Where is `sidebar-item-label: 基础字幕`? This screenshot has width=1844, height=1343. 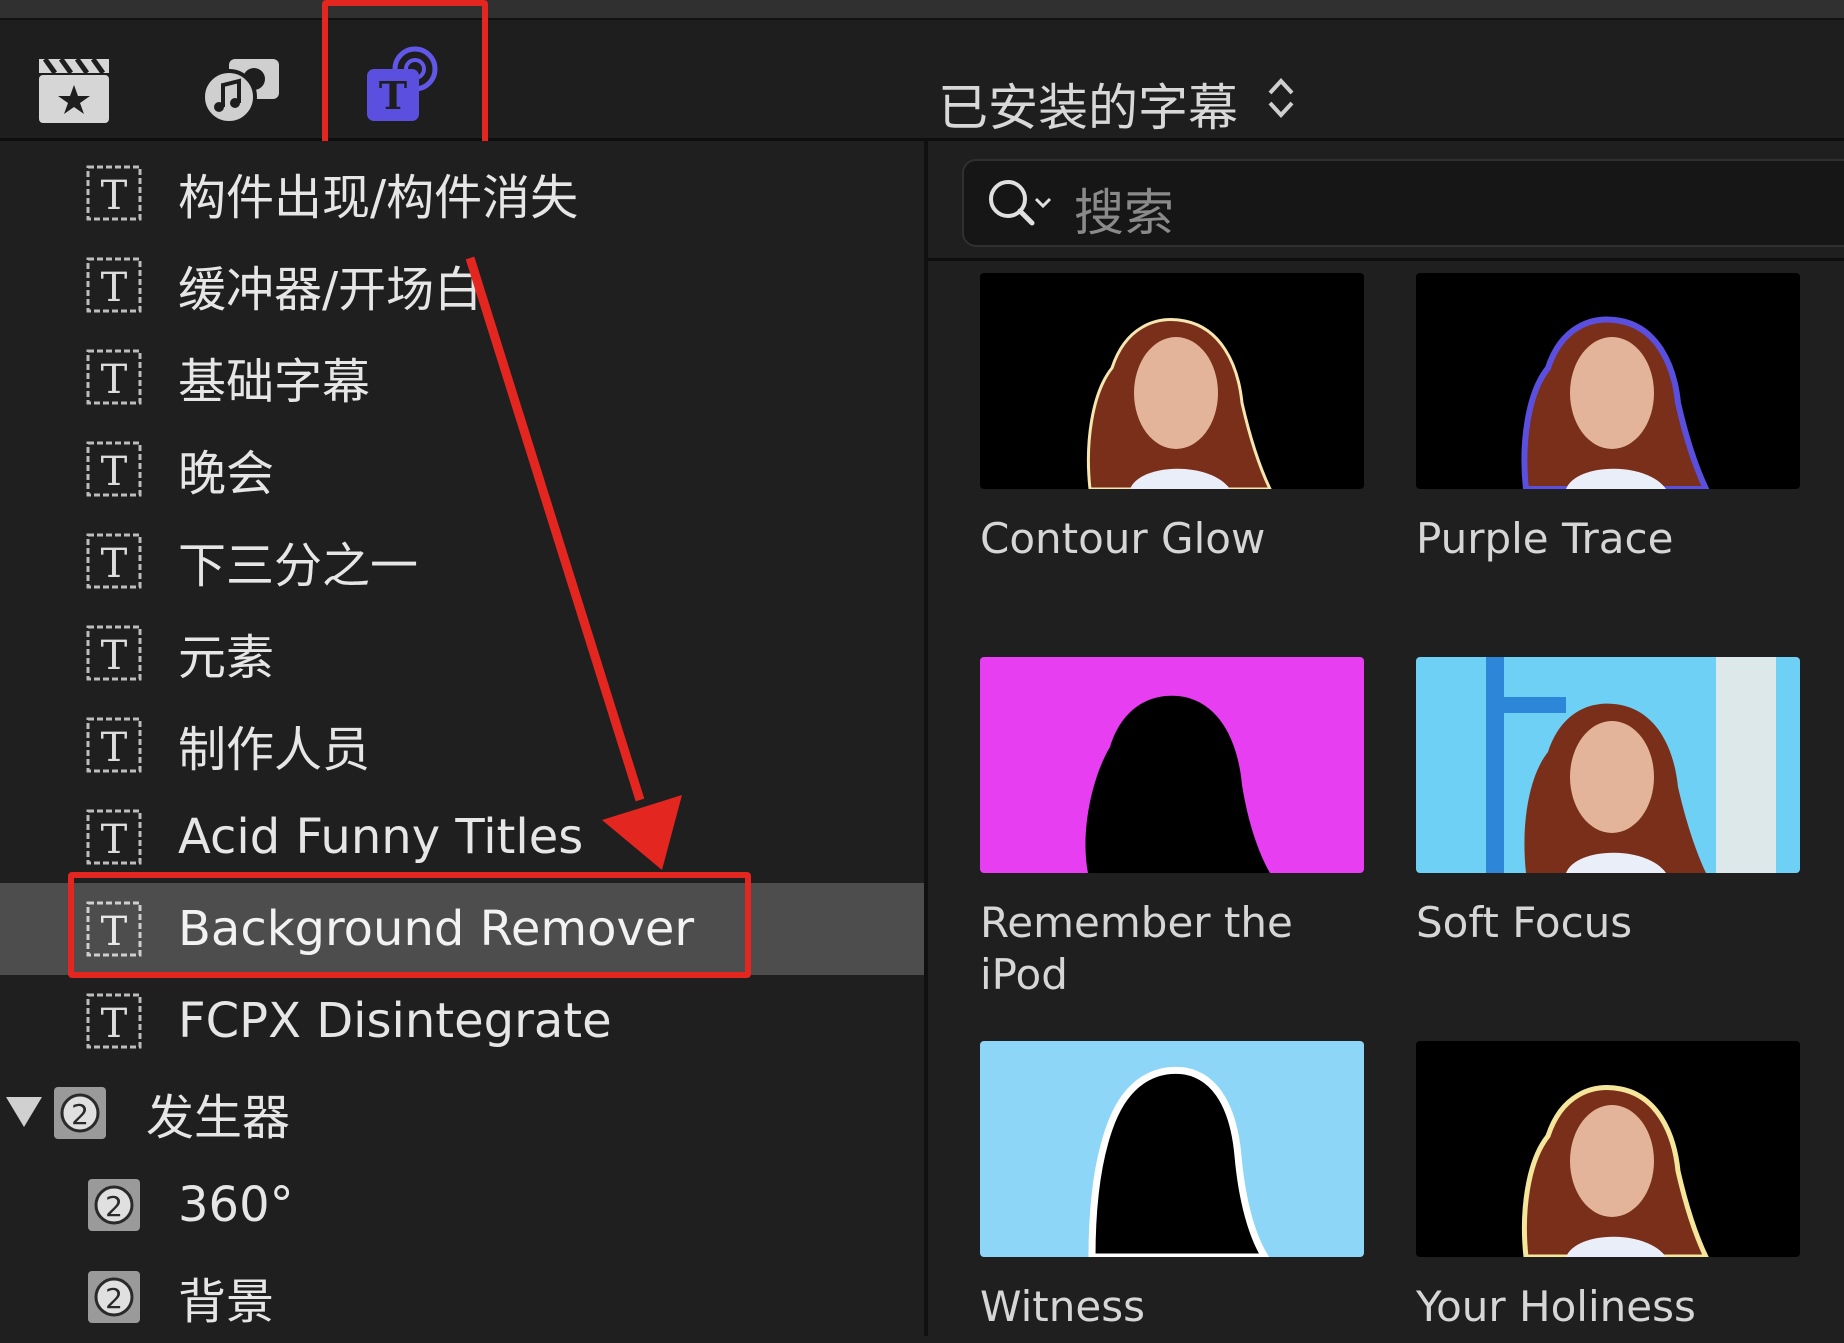
sidebar-item-label: 基础字幕 is located at coordinates (274, 382).